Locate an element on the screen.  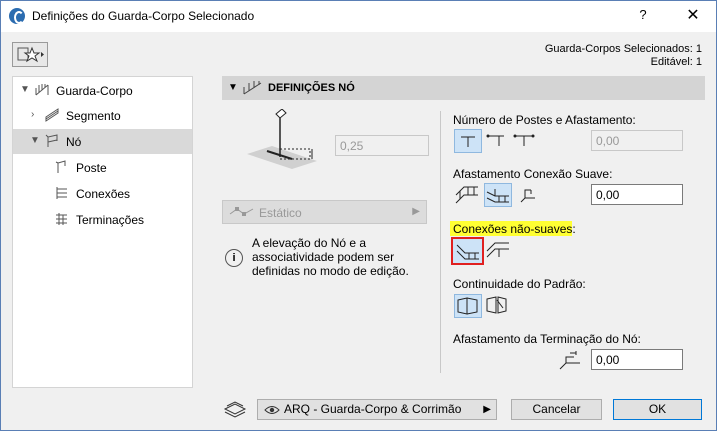
tree-item-segment: › Segmento is located at coordinates (102, 115).